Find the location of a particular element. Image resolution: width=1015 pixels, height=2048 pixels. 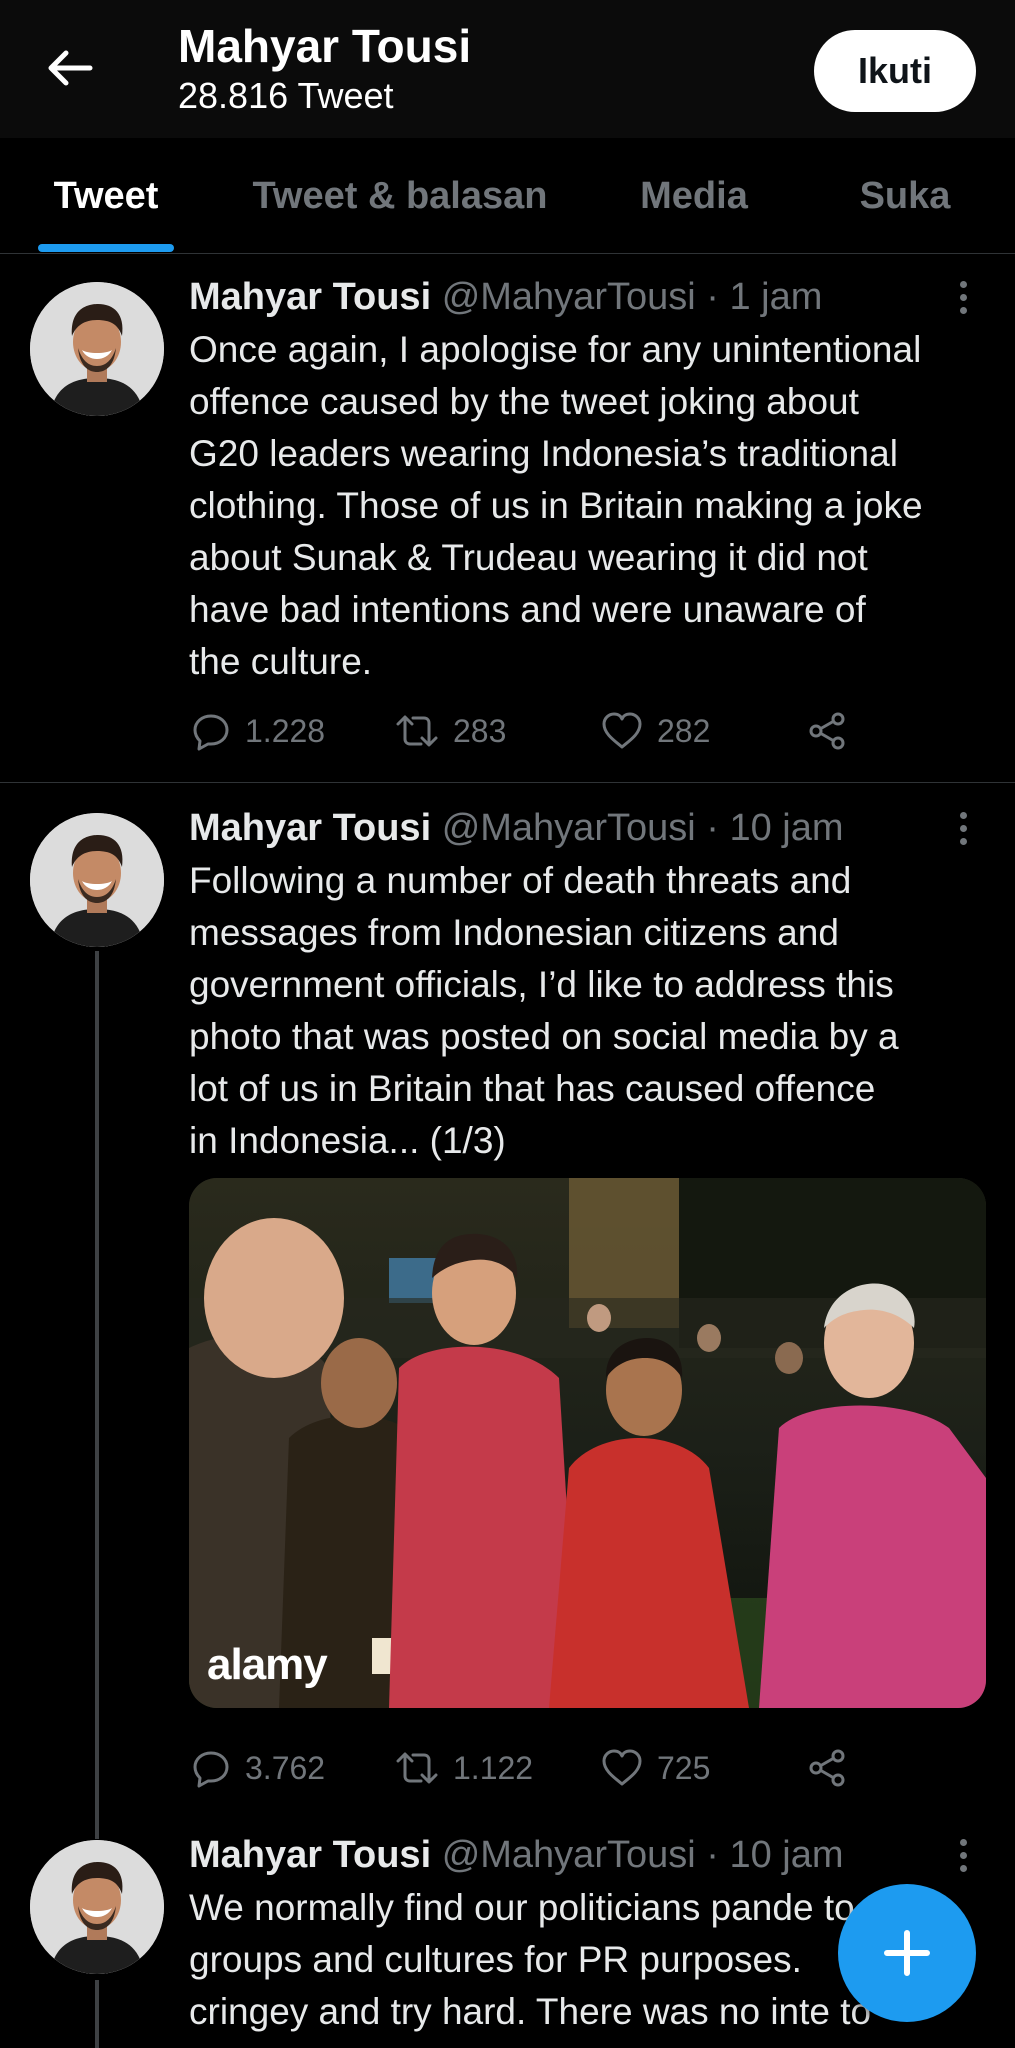

tweet-actions: 1.228 283 282 is located at coordinates (539, 731).